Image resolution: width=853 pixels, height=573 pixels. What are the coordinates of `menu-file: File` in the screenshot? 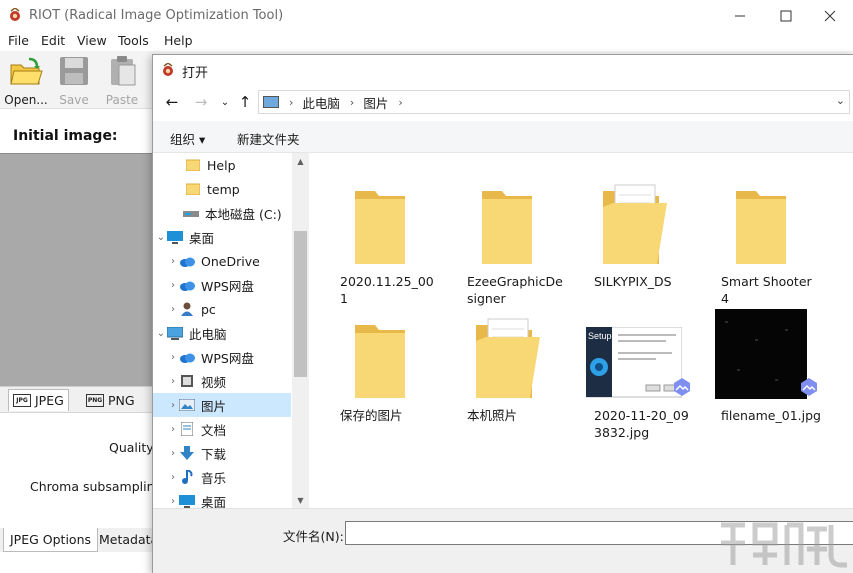 It's located at (18, 40).